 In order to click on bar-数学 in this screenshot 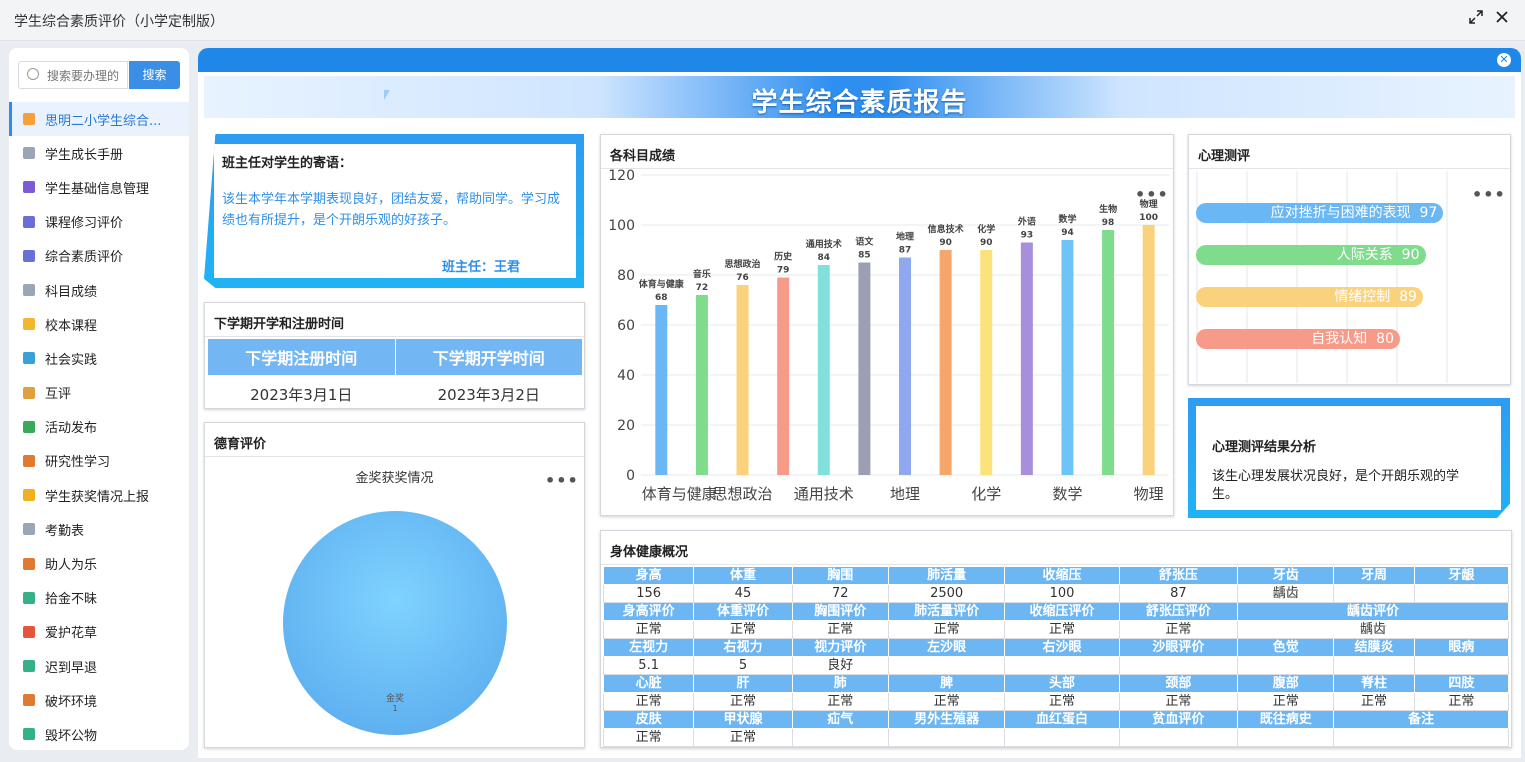, I will do `click(1067, 357)`.